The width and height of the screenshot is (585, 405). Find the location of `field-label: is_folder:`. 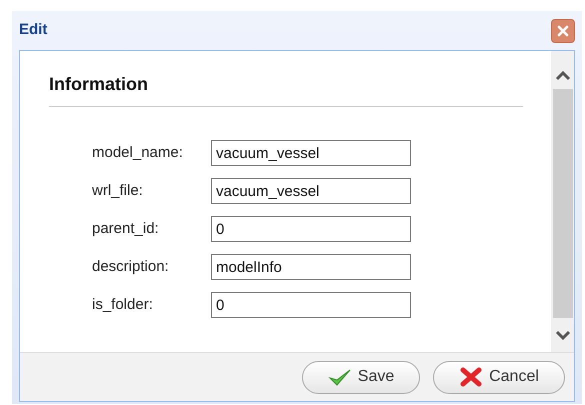

field-label: is_folder: is located at coordinates (123, 304).